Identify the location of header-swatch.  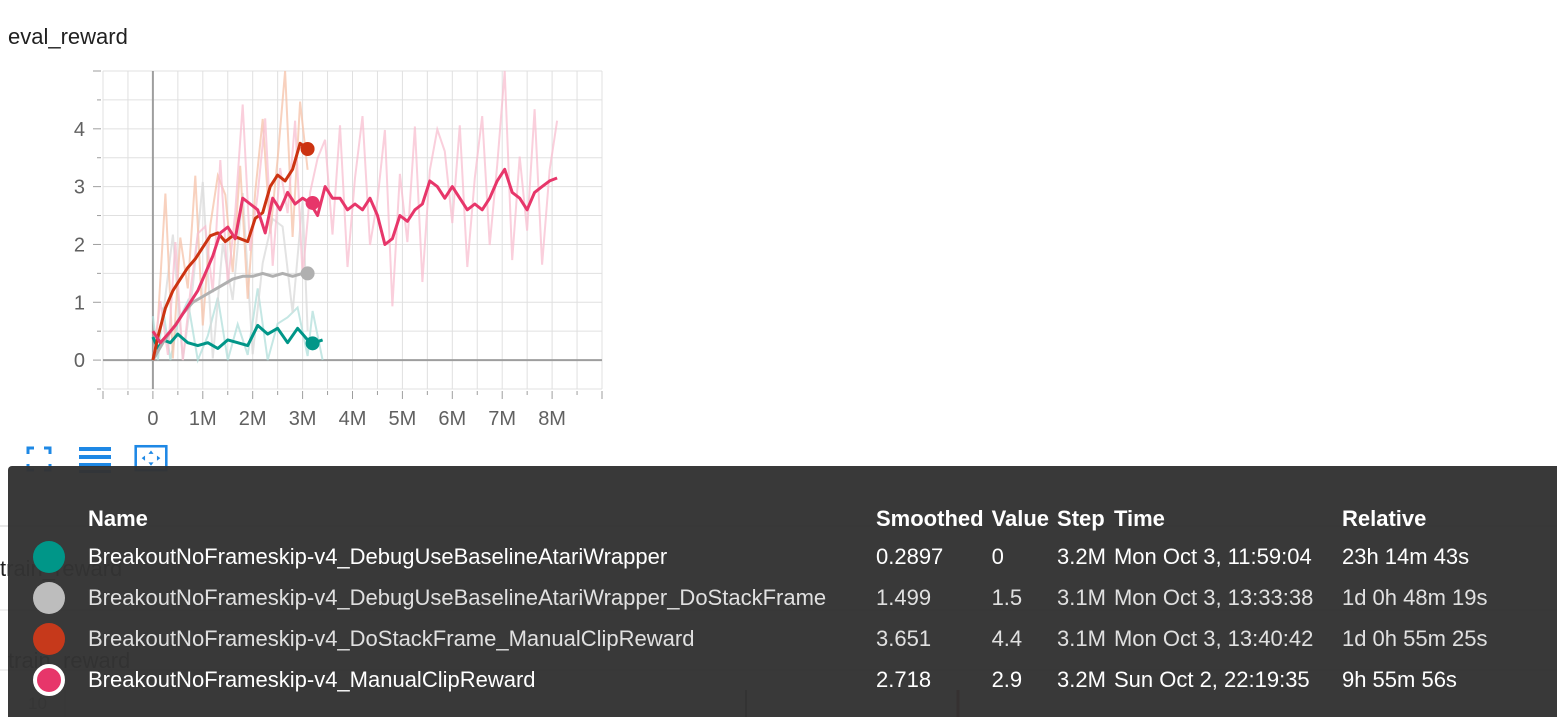
(59, 519).